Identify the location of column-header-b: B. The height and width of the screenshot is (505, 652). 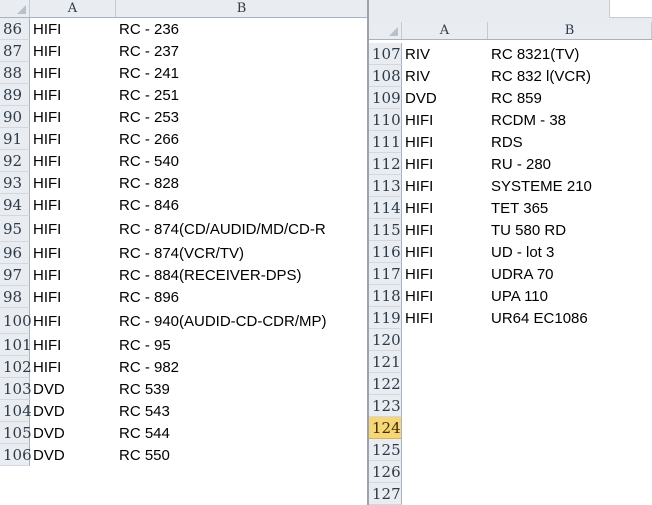
(242, 8).